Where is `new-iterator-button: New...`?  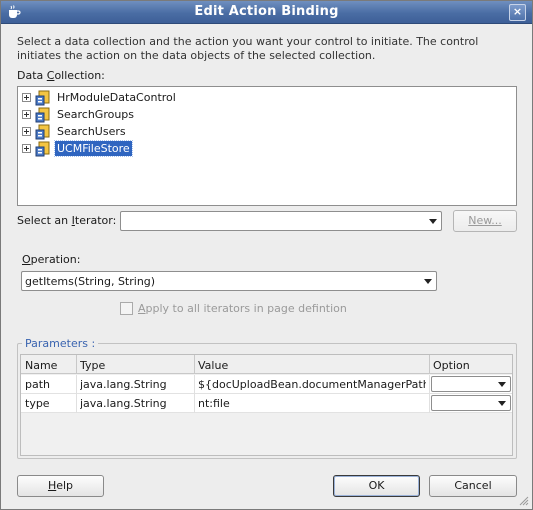
new-iterator-button: New... is located at coordinates (485, 221).